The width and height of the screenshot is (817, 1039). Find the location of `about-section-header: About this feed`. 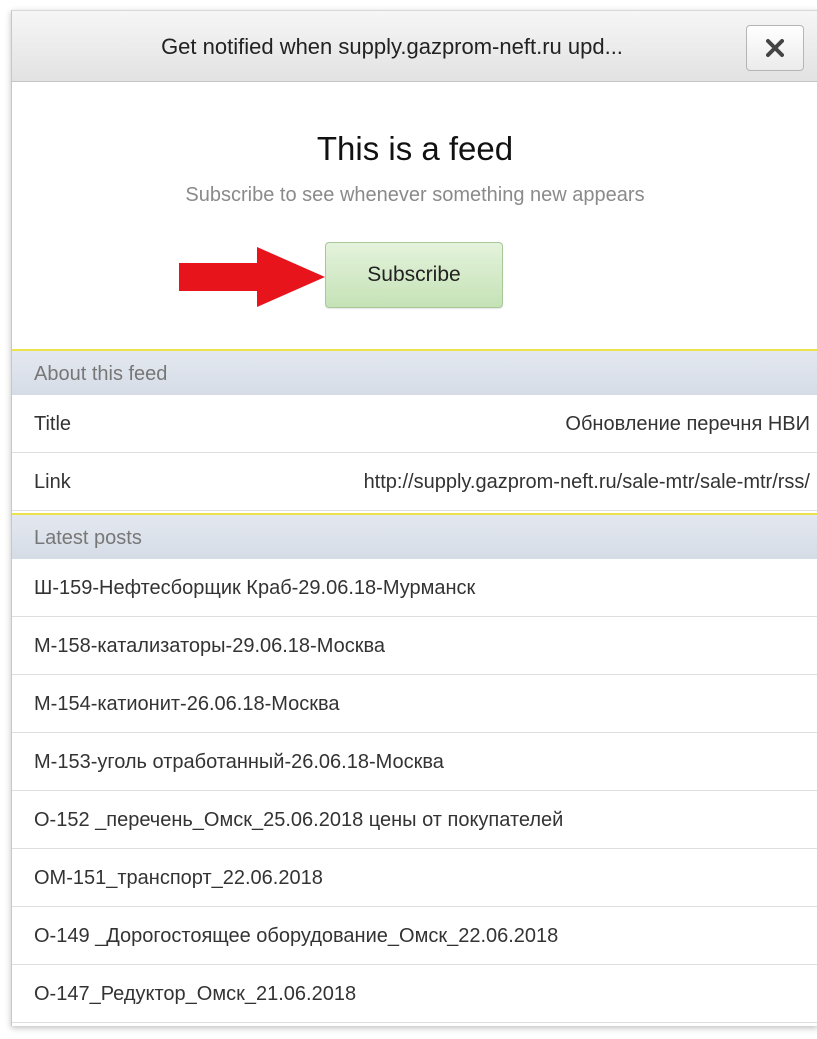

about-section-header: About this feed is located at coordinates (414, 372).